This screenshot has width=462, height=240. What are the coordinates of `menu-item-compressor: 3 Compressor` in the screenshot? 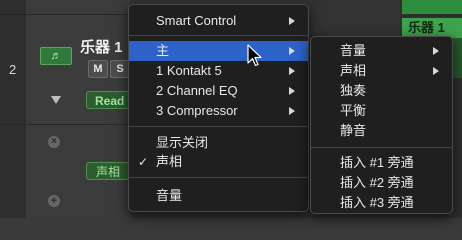 It's located at (218, 111).